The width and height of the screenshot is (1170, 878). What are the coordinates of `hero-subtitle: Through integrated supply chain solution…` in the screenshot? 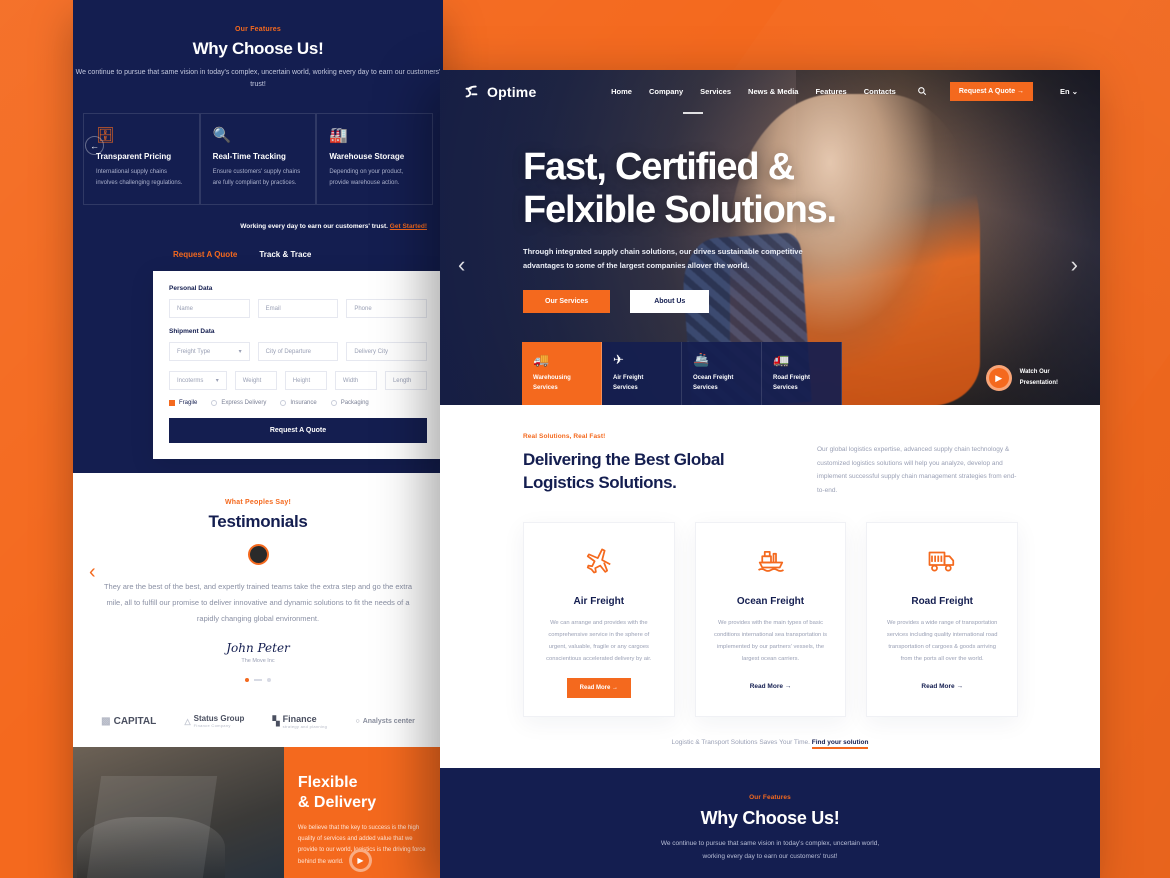 It's located at (663, 259).